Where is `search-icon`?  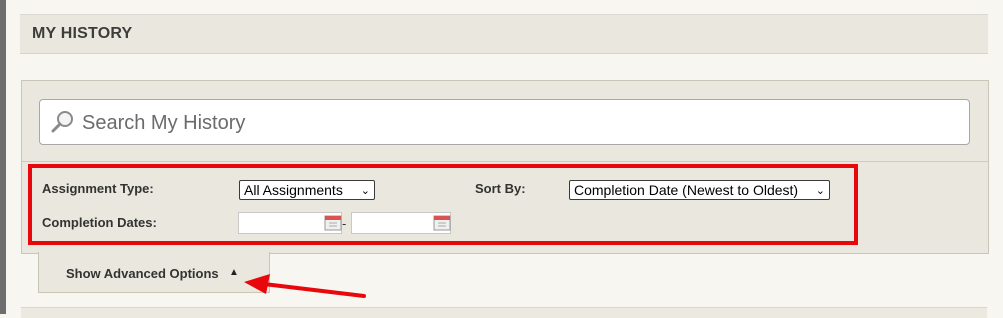 search-icon is located at coordinates (62, 122).